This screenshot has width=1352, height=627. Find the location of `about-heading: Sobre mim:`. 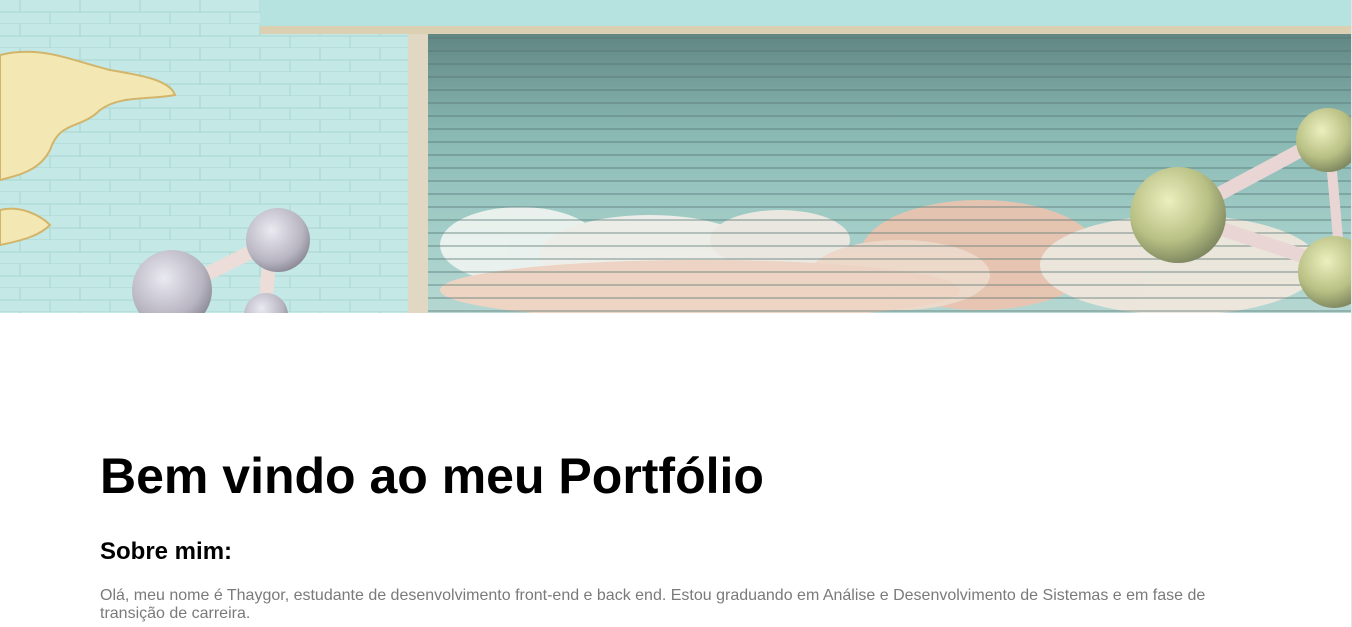

about-heading: Sobre mim: is located at coordinates (166, 551).